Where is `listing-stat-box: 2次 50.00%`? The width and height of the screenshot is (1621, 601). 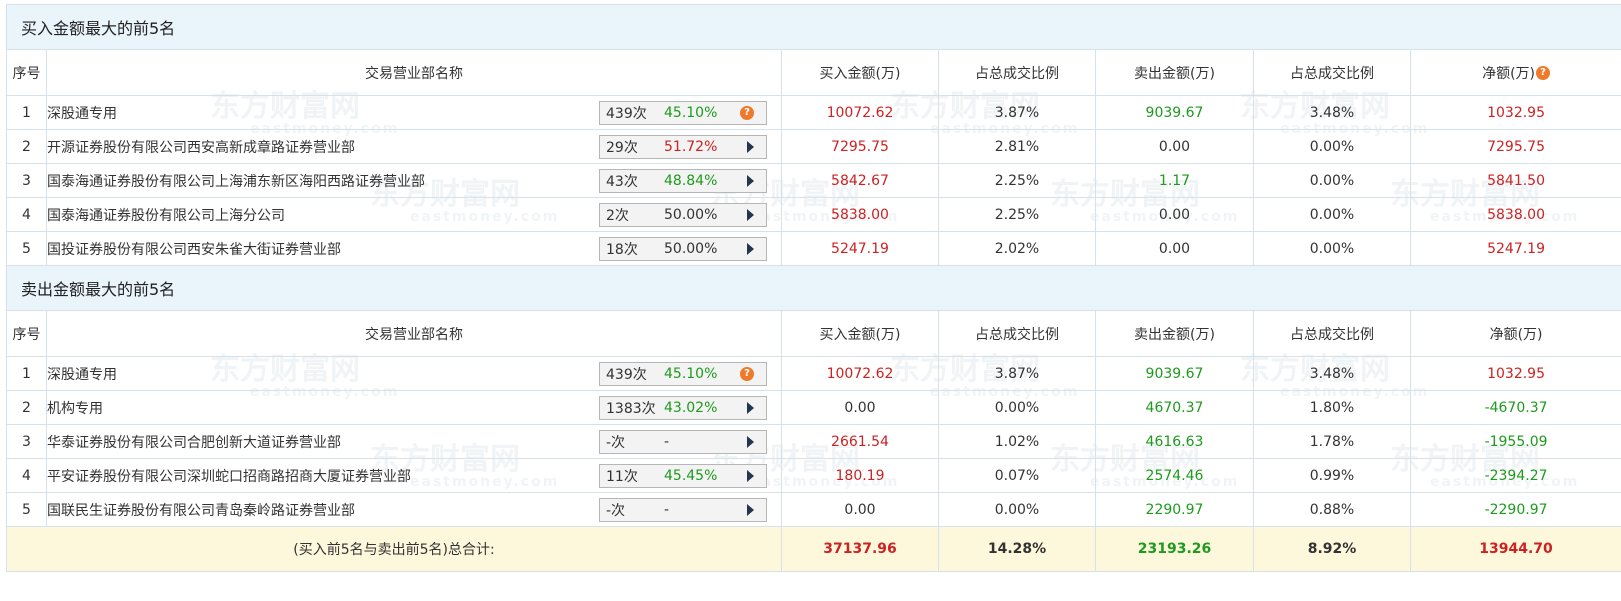 listing-stat-box: 2次 50.00% is located at coordinates (683, 214).